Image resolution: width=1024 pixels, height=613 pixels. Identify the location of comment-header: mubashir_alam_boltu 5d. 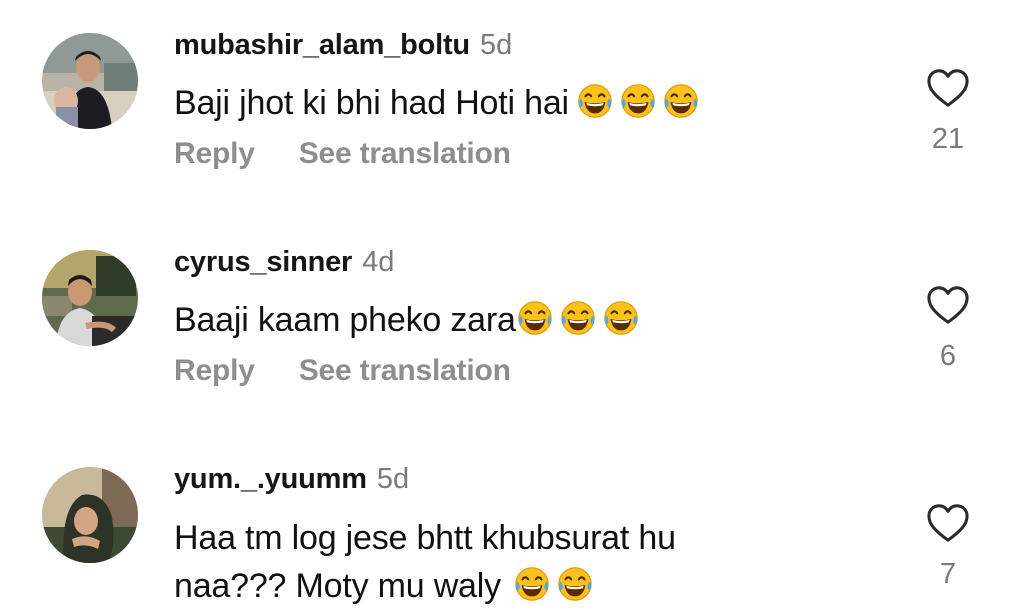
(343, 45).